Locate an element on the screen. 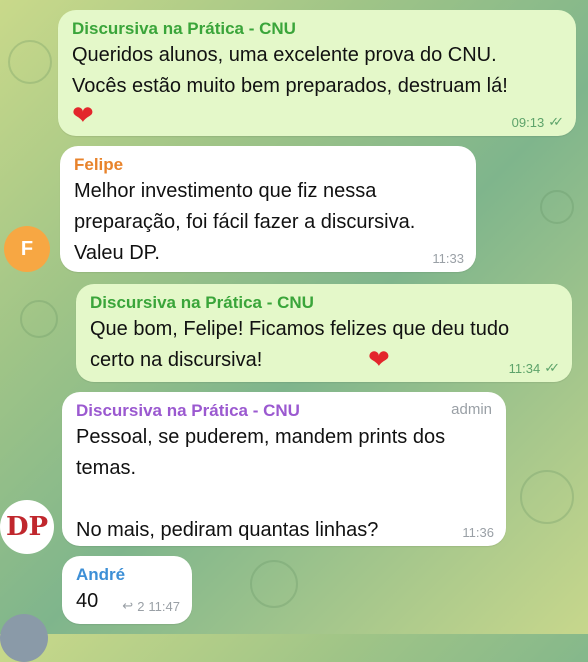  reply-count: 2 is located at coordinates (141, 606).